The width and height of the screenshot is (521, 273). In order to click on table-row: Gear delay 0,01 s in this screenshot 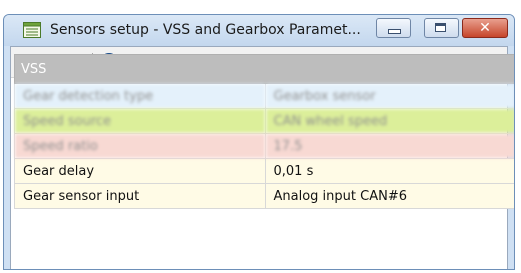, I will do `click(264, 171)`.